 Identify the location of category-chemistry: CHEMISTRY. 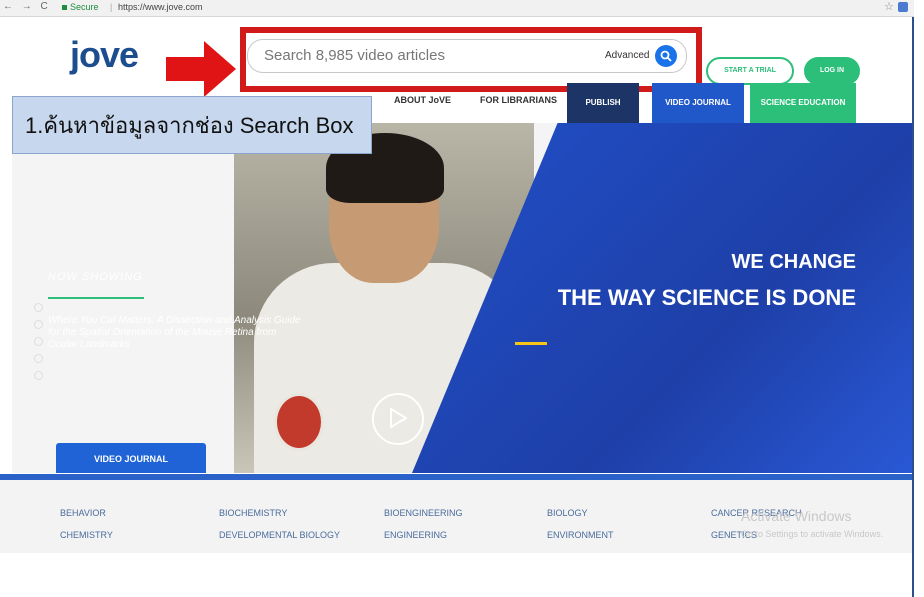
(86, 535).